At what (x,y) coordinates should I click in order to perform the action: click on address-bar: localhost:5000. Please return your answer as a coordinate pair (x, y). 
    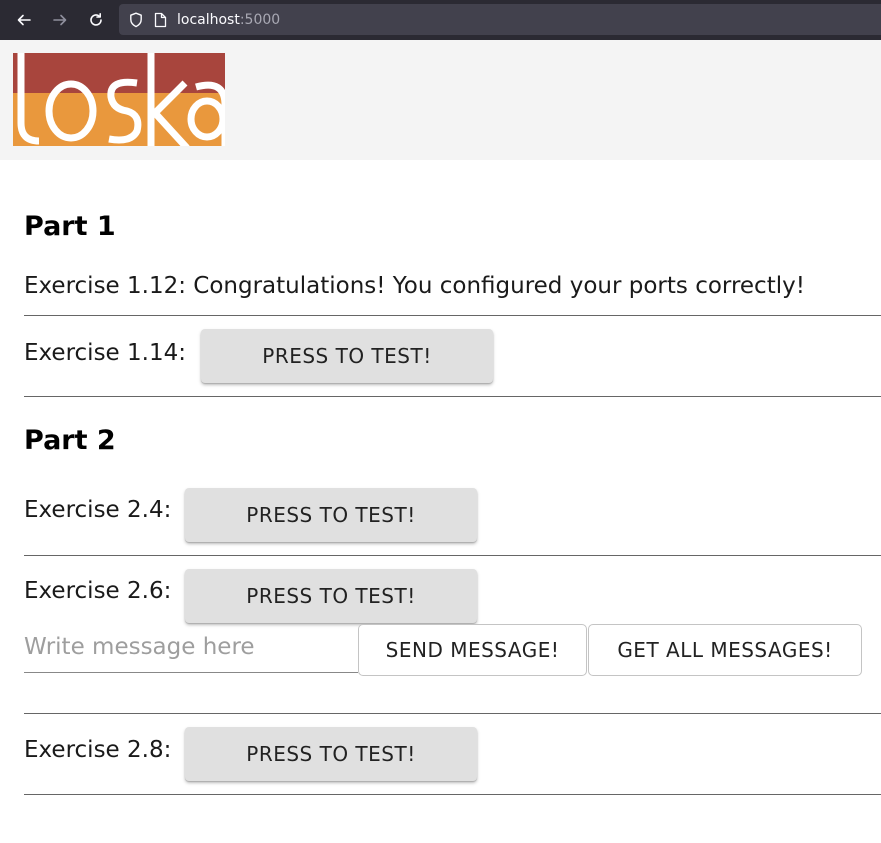
    Looking at the image, I should click on (500, 19).